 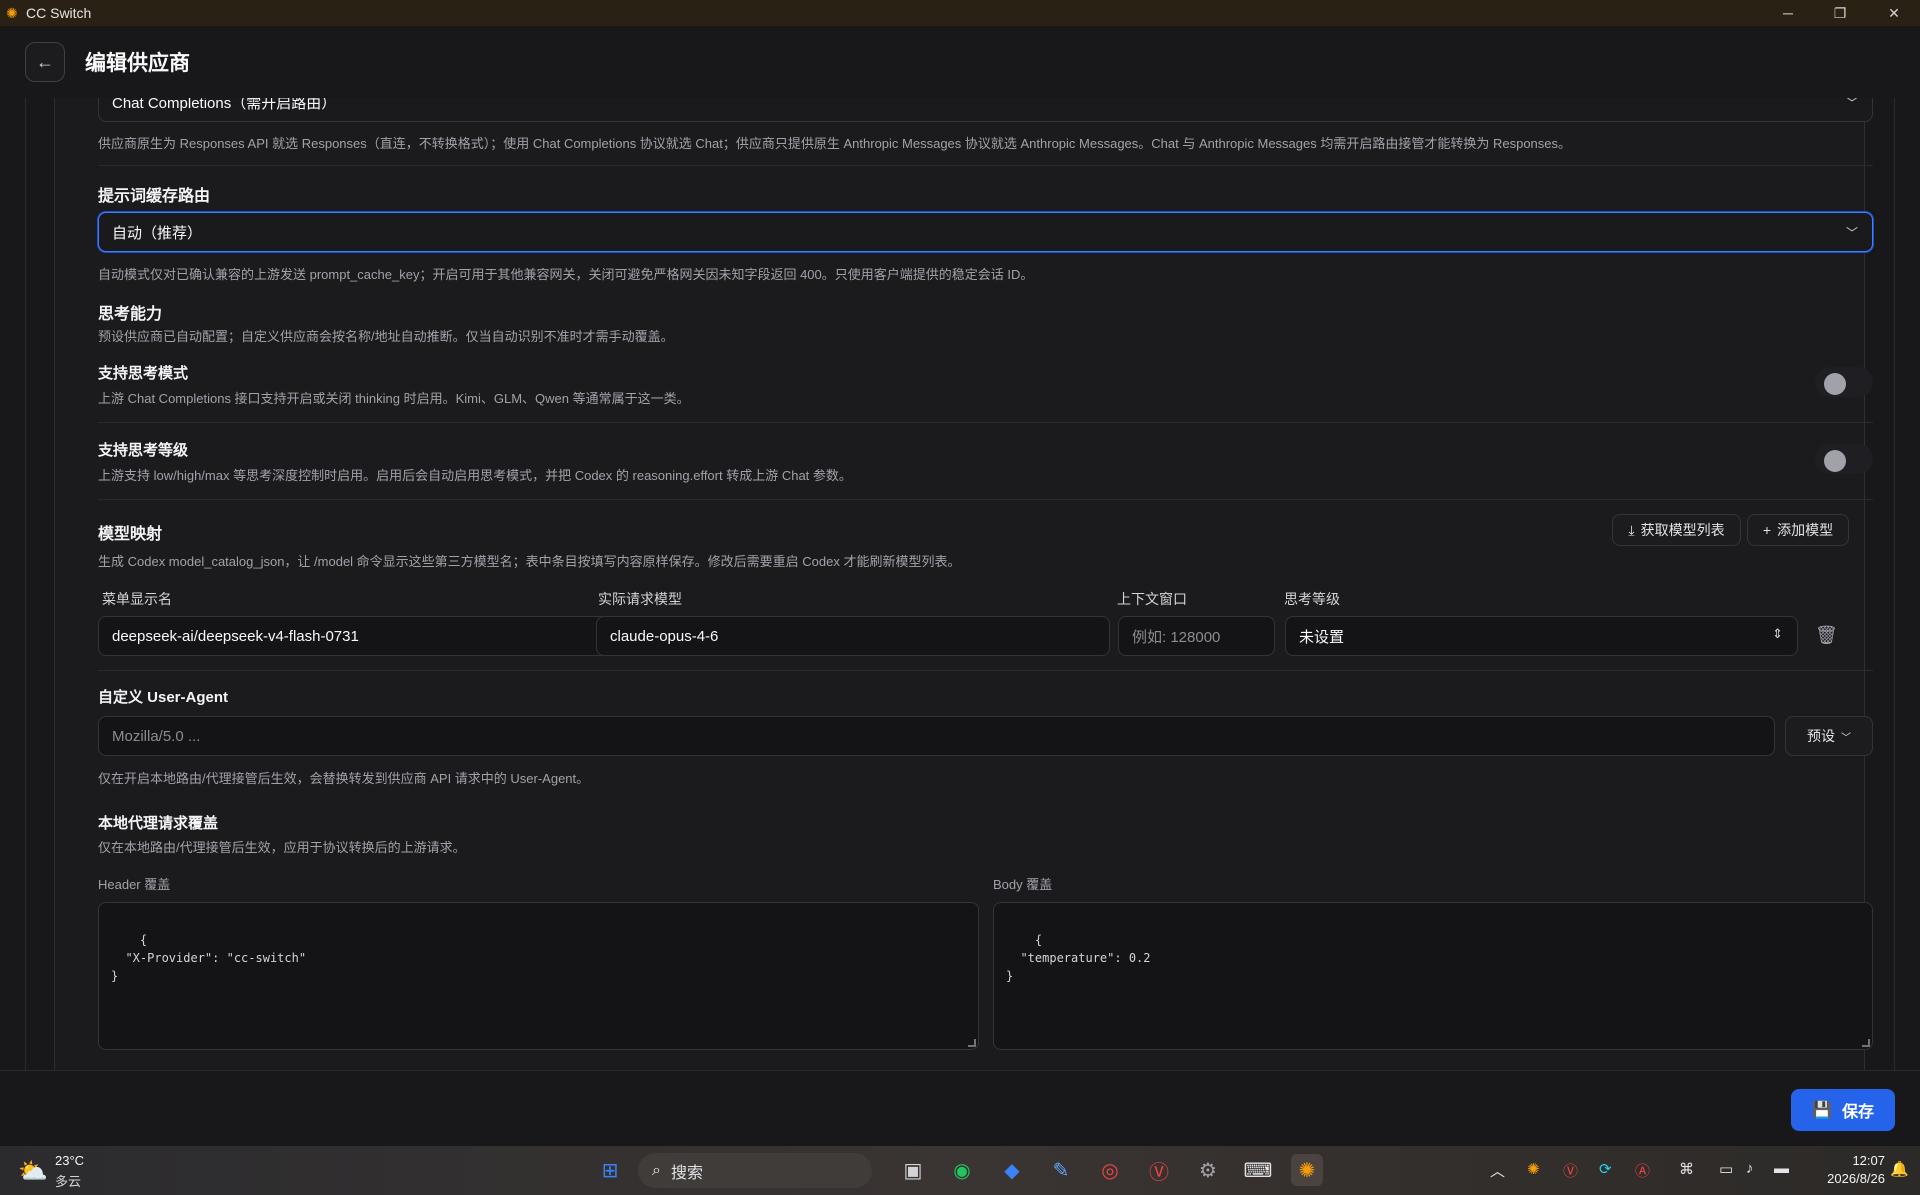 I want to click on page-footer: 💾 保存, so click(x=960, y=1108).